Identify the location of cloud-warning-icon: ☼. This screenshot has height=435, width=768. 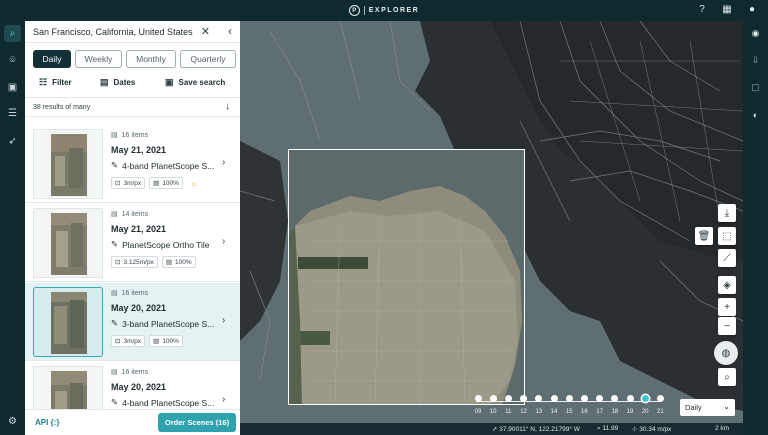
(193, 183).